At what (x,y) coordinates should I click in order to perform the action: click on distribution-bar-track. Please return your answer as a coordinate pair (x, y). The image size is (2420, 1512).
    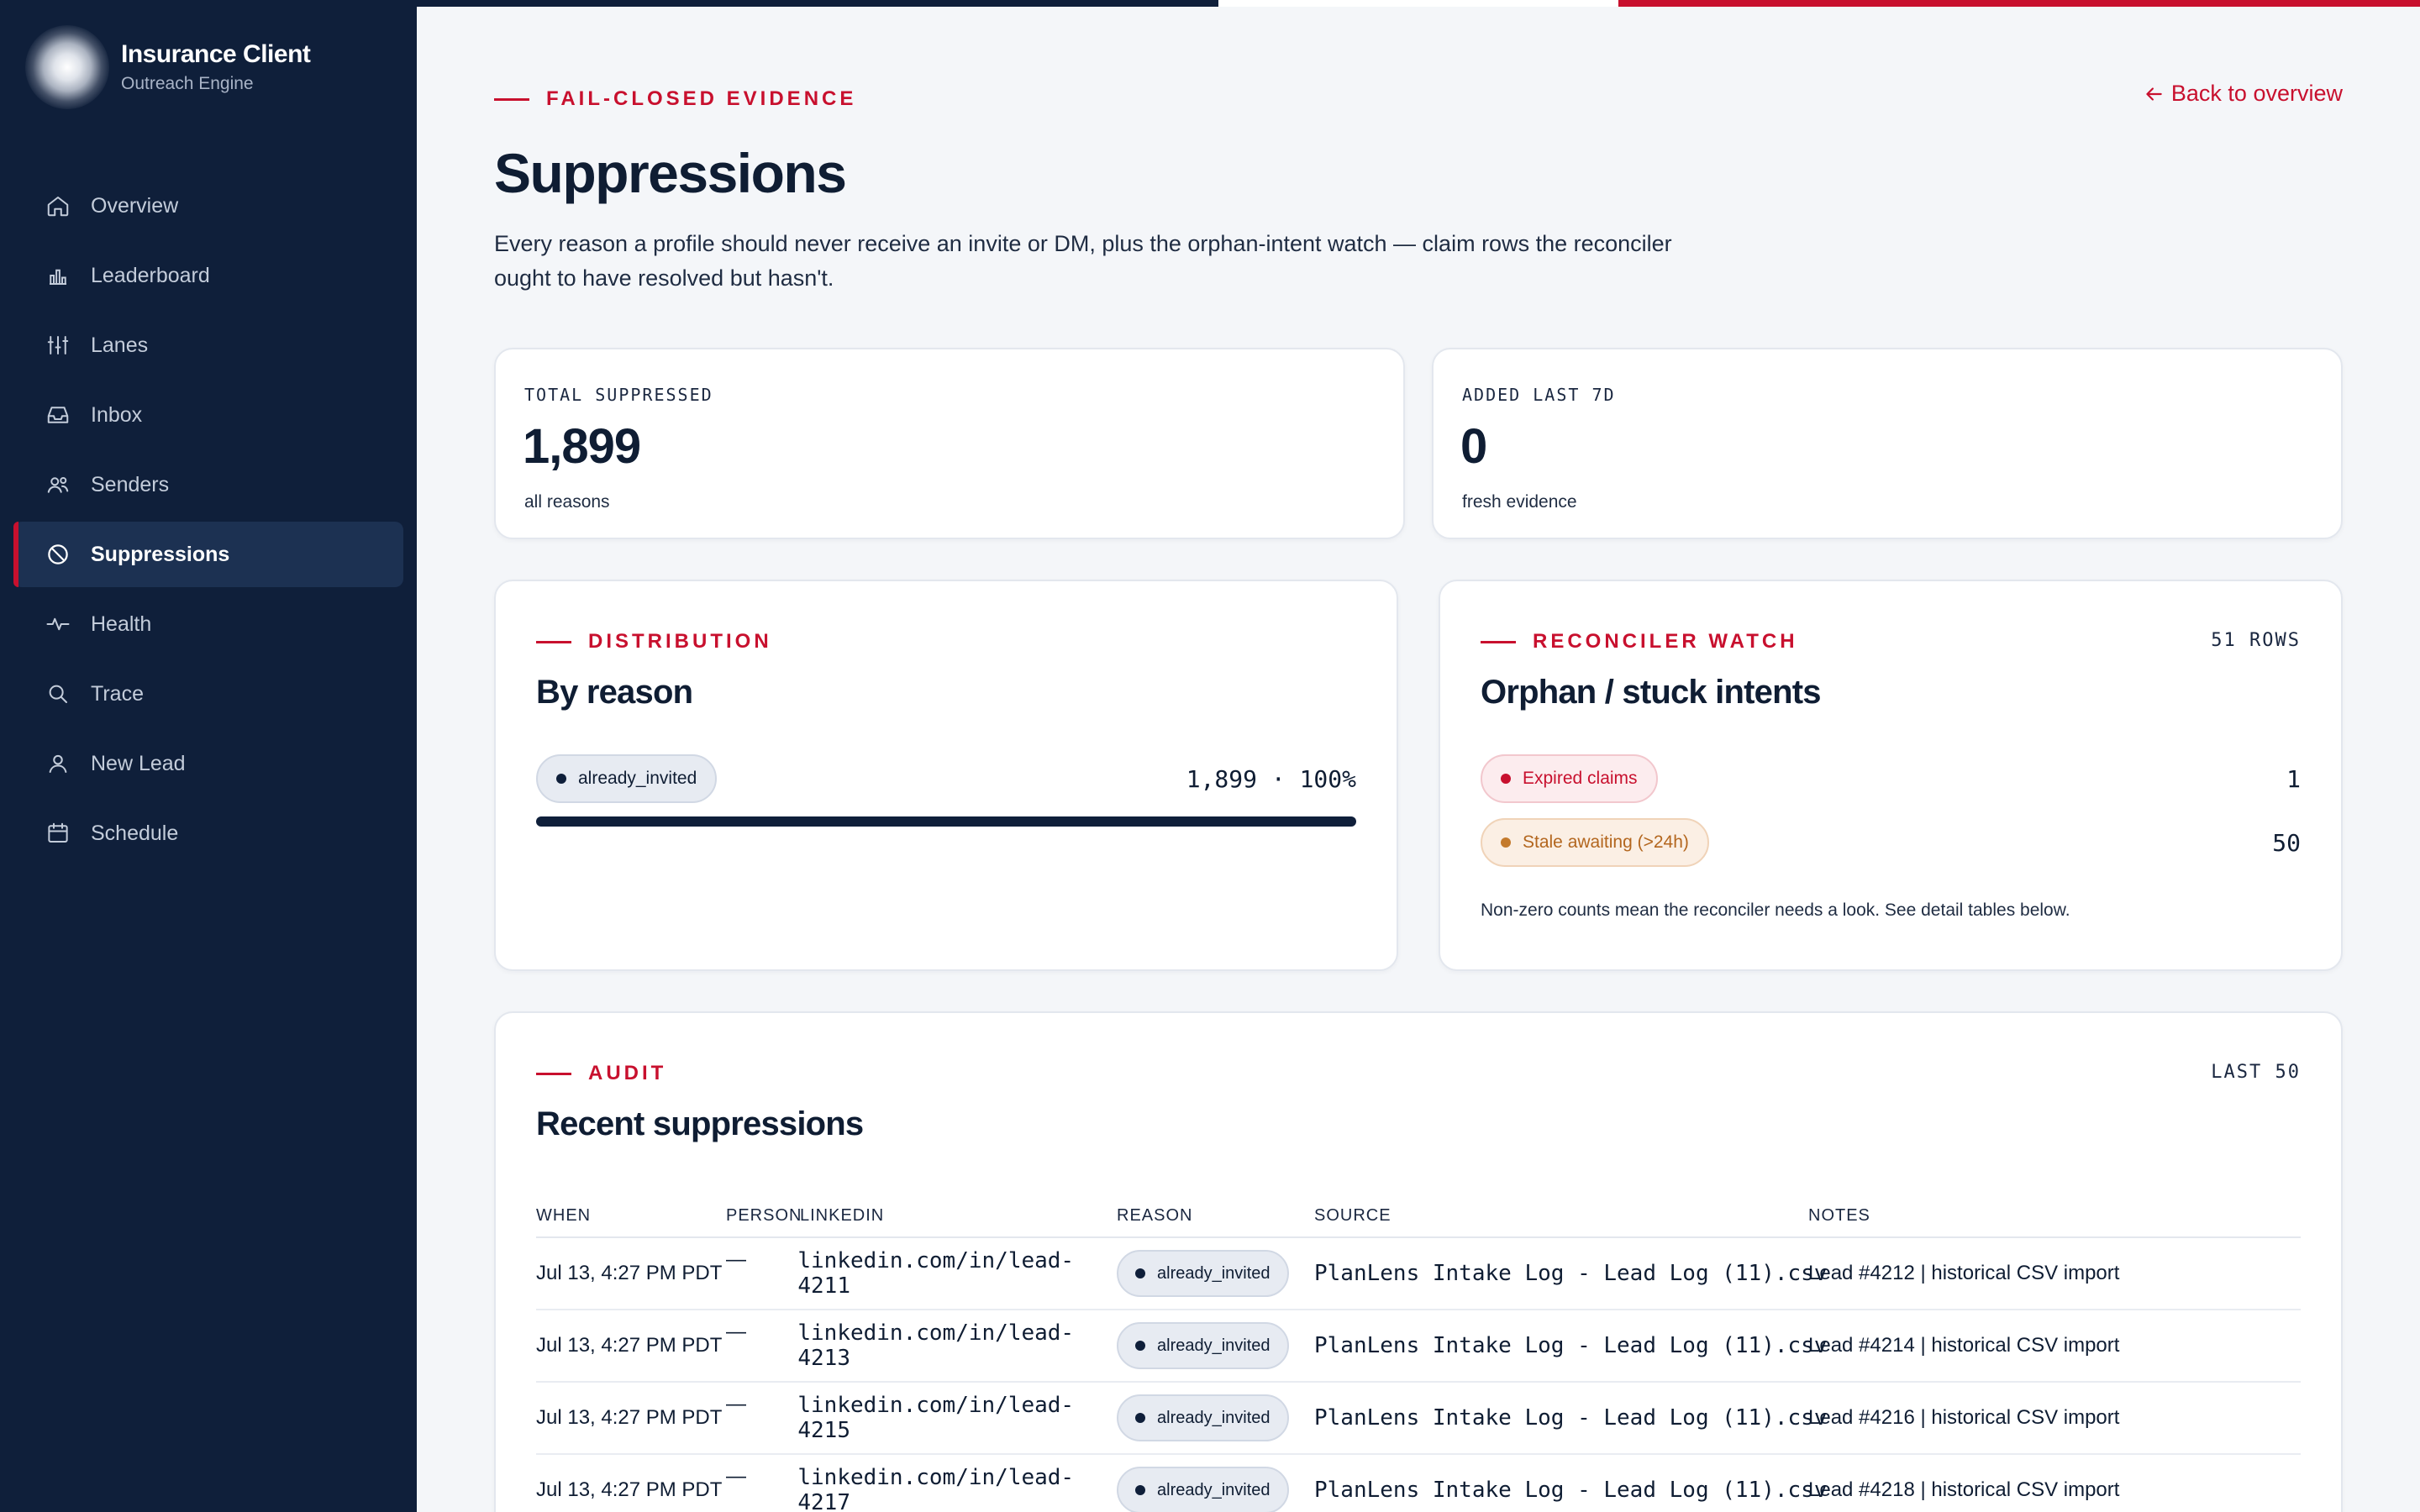
    Looking at the image, I should click on (946, 821).